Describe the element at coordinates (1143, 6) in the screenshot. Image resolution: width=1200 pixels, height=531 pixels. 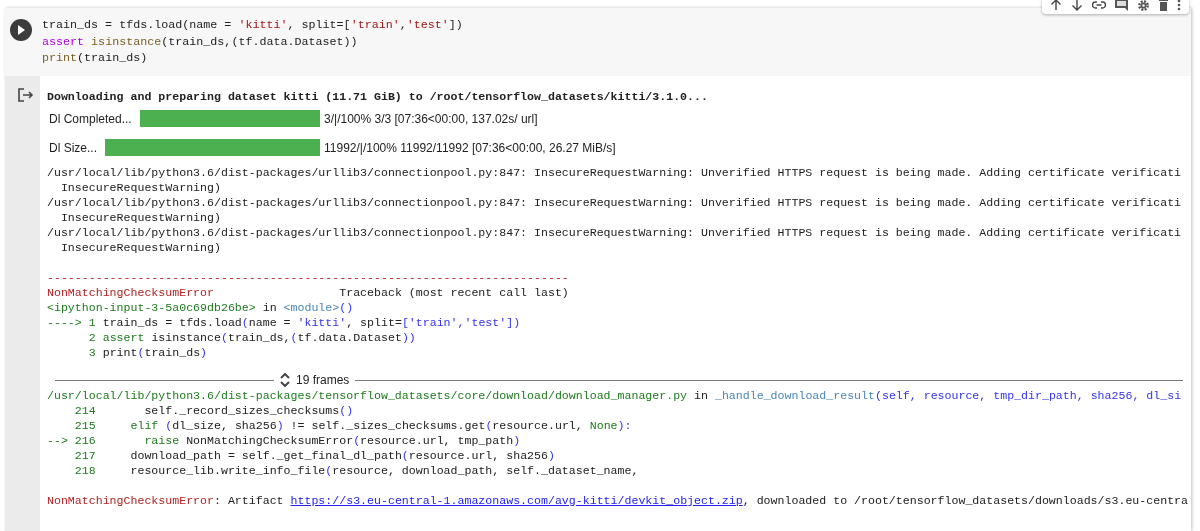
I see `settings-icon` at that location.